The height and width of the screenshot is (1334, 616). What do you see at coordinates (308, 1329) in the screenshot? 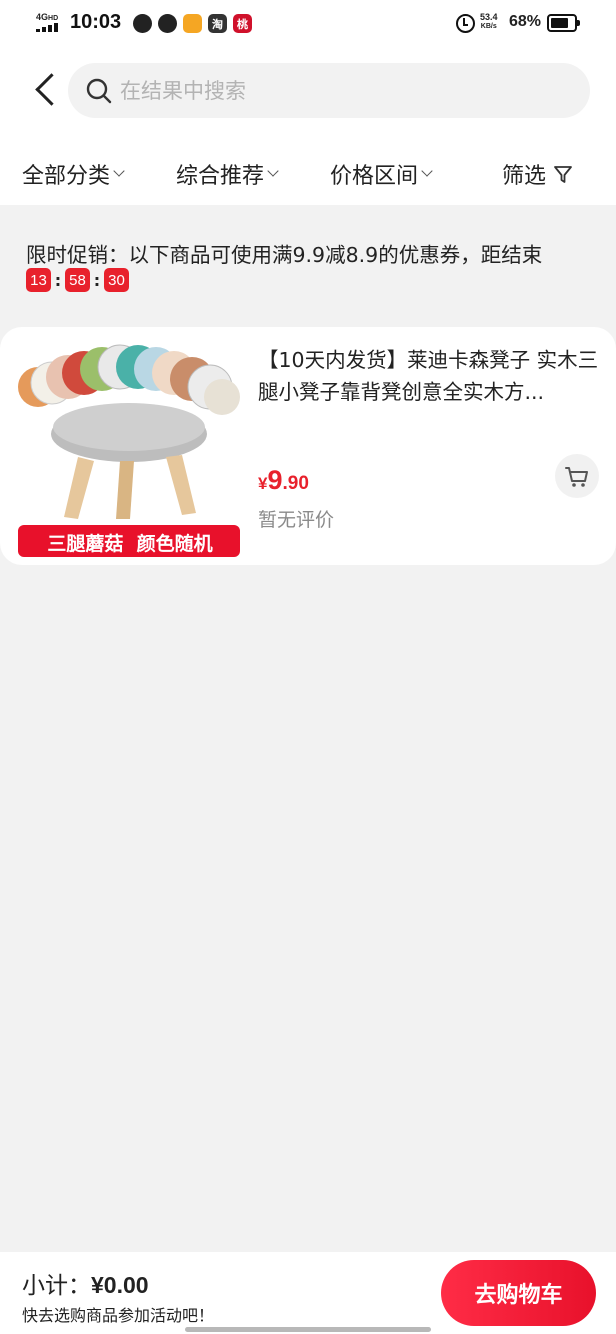
I see `home-indicator` at bounding box center [308, 1329].